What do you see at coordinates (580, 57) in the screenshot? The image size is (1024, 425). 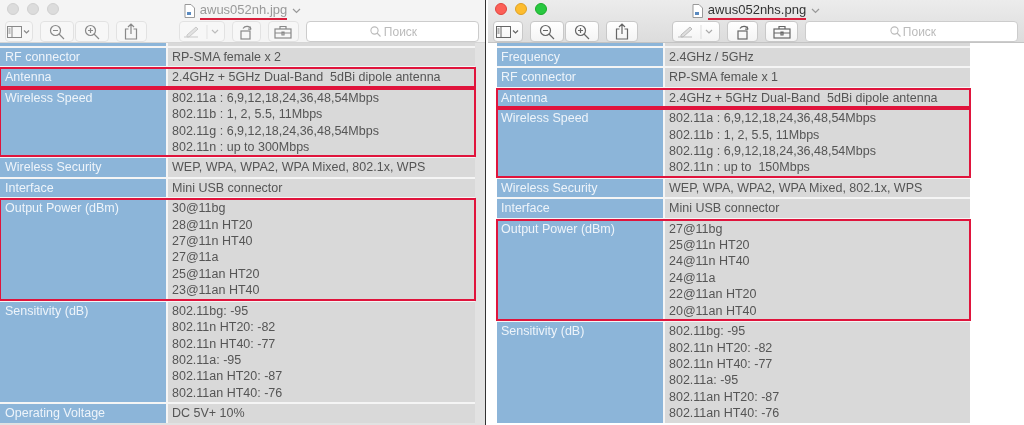 I see `table-cell: Frequency` at bounding box center [580, 57].